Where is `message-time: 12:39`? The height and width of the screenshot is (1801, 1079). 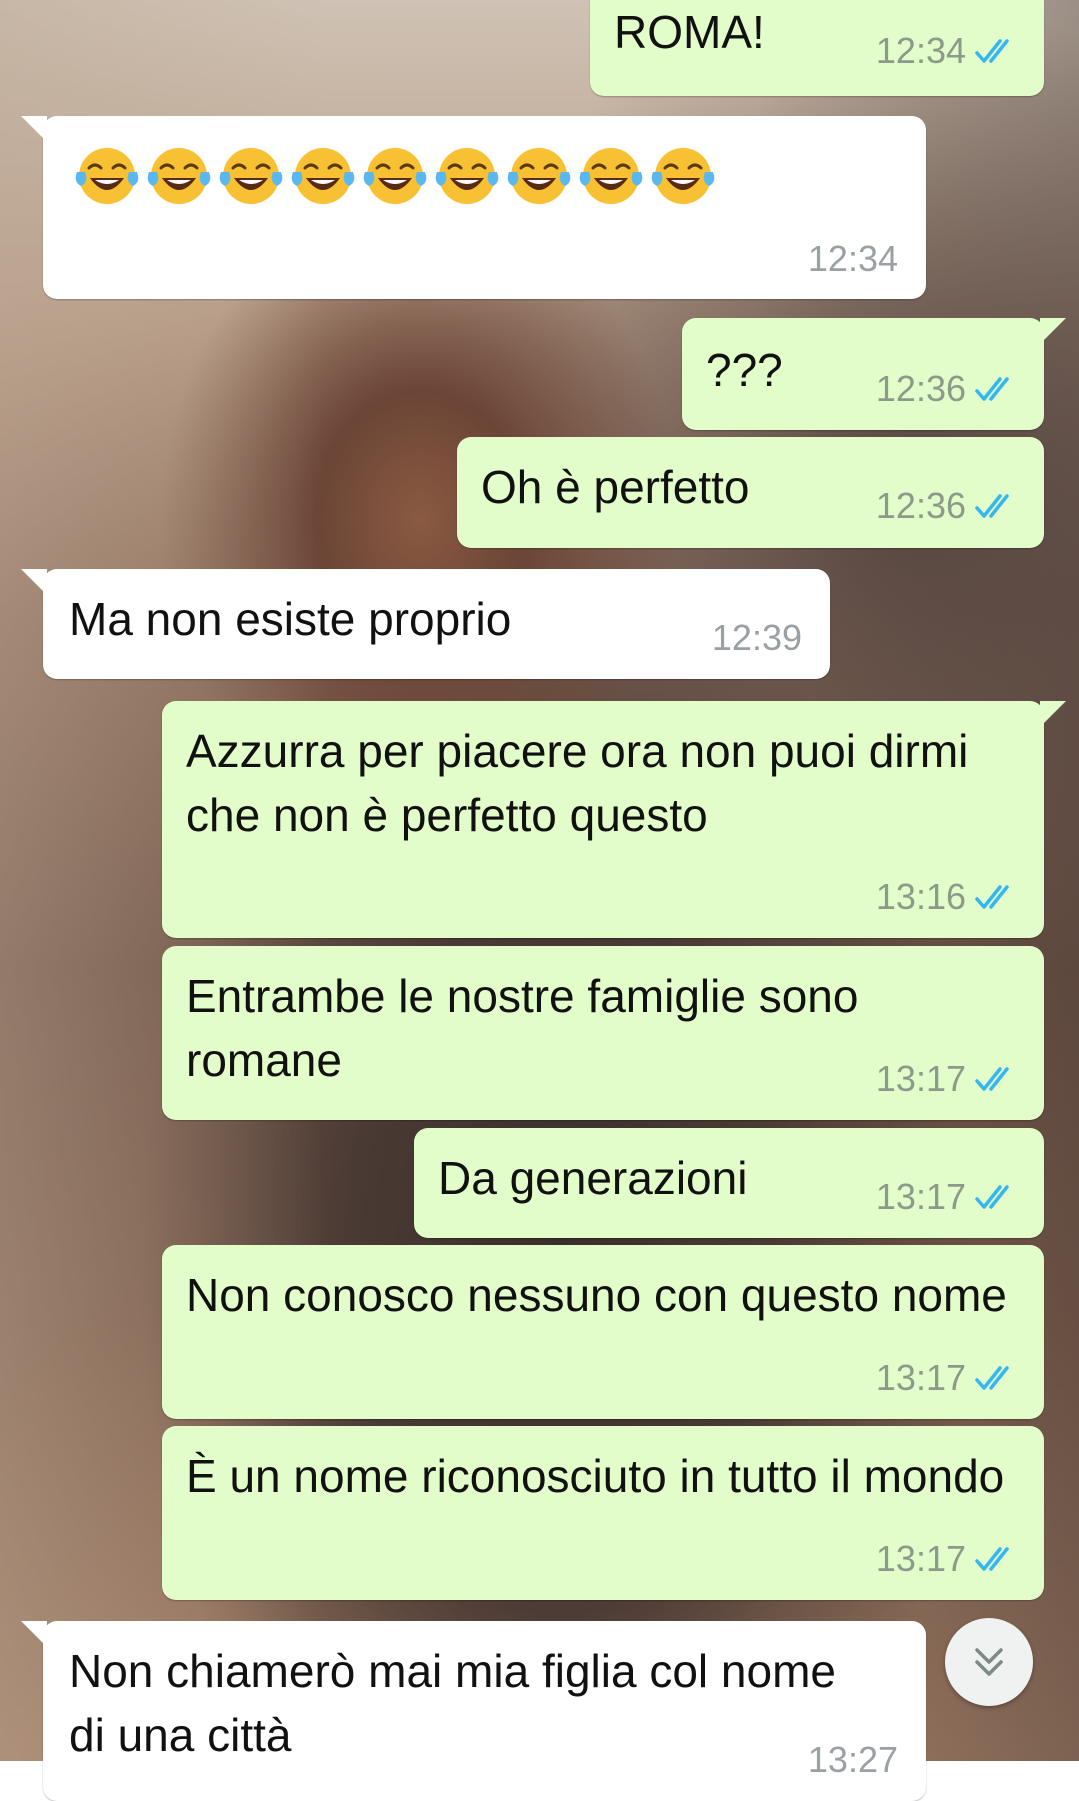
message-time: 12:39 is located at coordinates (756, 637).